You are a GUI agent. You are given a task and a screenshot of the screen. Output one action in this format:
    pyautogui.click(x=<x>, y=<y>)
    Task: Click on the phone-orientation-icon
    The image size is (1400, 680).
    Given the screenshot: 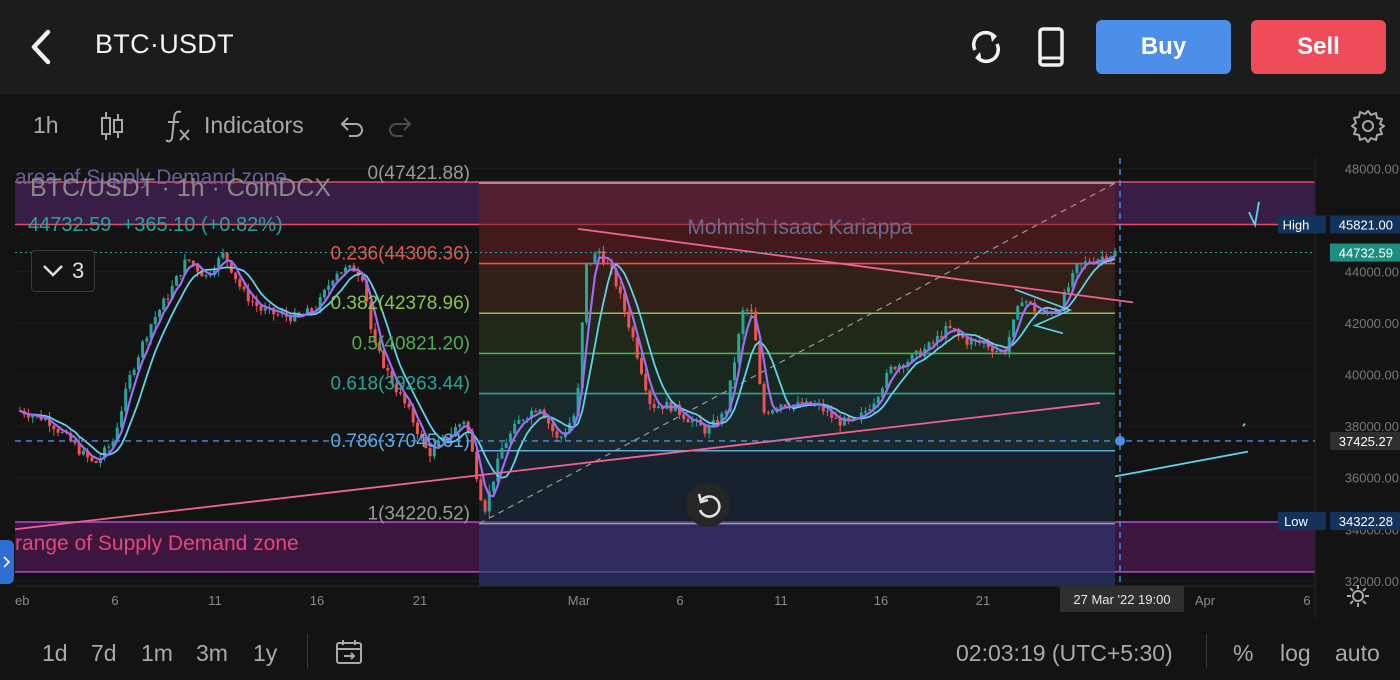 What is the action you would take?
    pyautogui.click(x=1051, y=47)
    